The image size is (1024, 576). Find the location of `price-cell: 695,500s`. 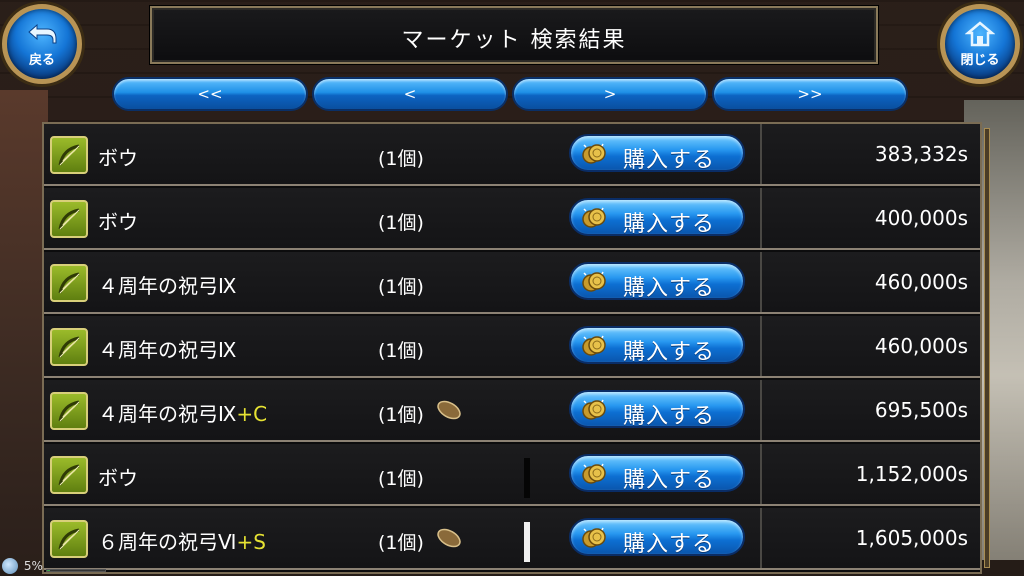

price-cell: 695,500s is located at coordinates (870, 410).